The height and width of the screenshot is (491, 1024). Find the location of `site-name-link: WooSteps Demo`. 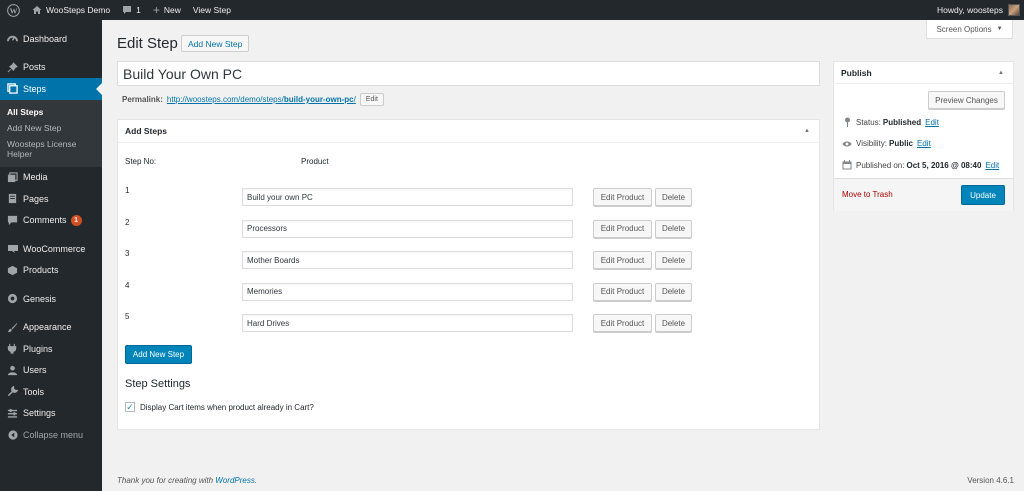

site-name-link: WooSteps Demo is located at coordinates (71, 10).